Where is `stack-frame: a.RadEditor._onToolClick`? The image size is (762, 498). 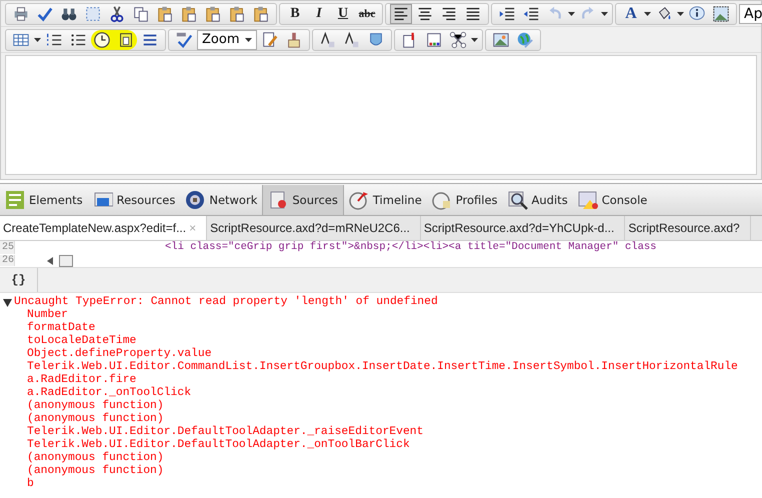
stack-frame: a.RadEditor._onToolClick is located at coordinates (381, 393).